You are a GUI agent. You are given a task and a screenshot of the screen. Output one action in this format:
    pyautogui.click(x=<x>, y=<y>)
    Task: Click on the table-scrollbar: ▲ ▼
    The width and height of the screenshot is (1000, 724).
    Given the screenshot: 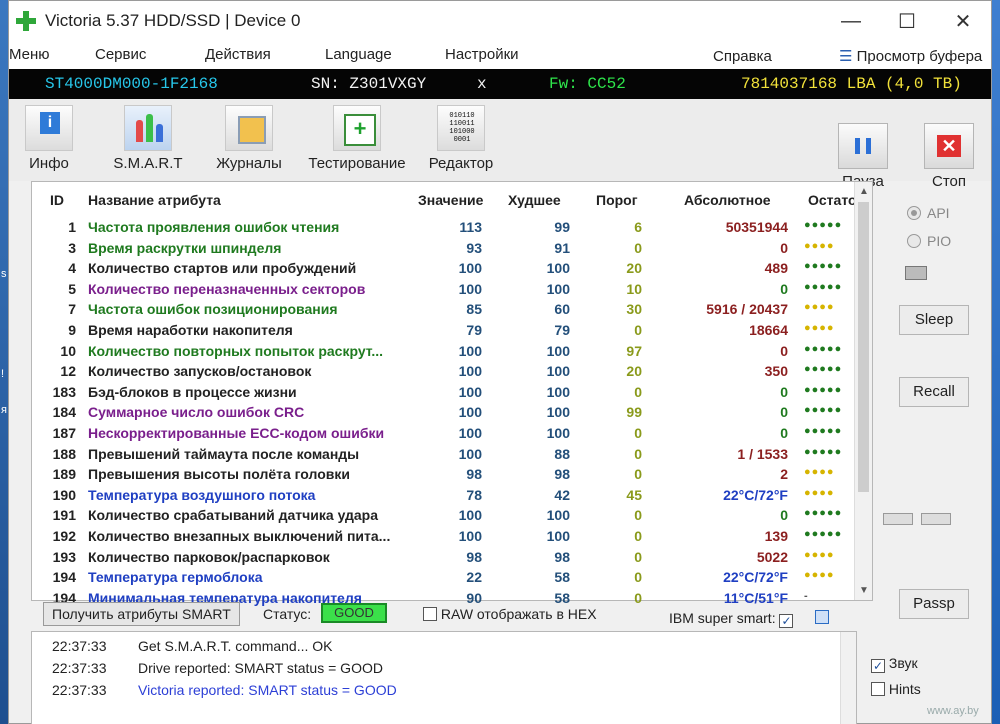 What is the action you would take?
    pyautogui.click(x=863, y=391)
    